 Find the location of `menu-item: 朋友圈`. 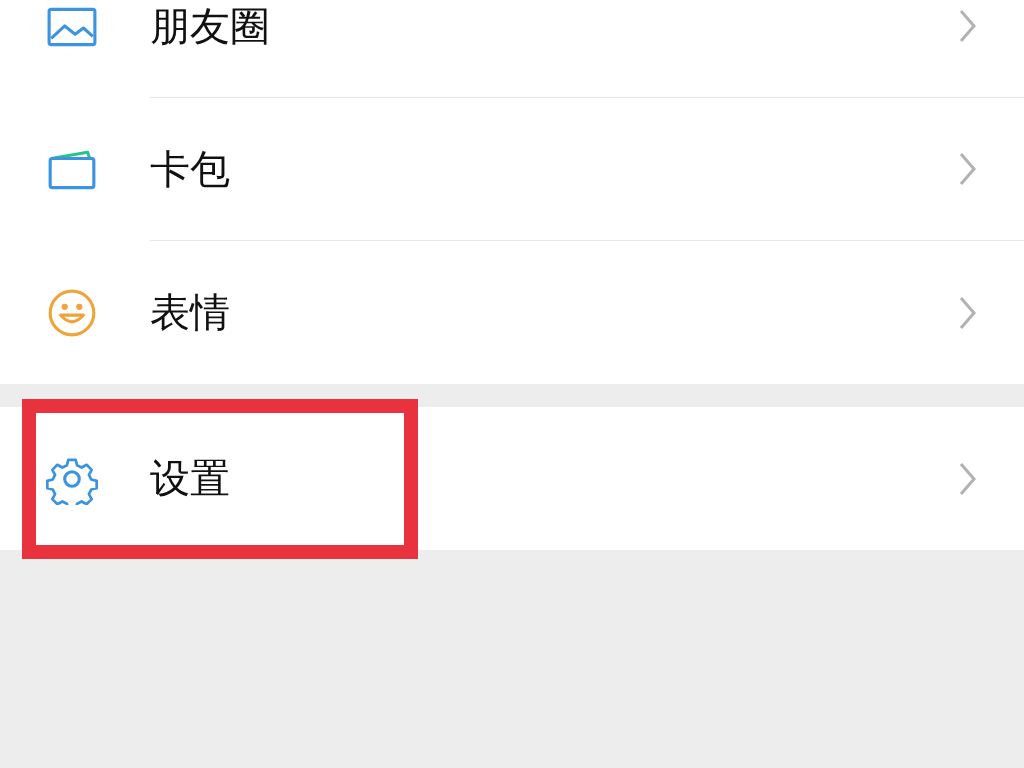

menu-item: 朋友圈 is located at coordinates (512, 49).